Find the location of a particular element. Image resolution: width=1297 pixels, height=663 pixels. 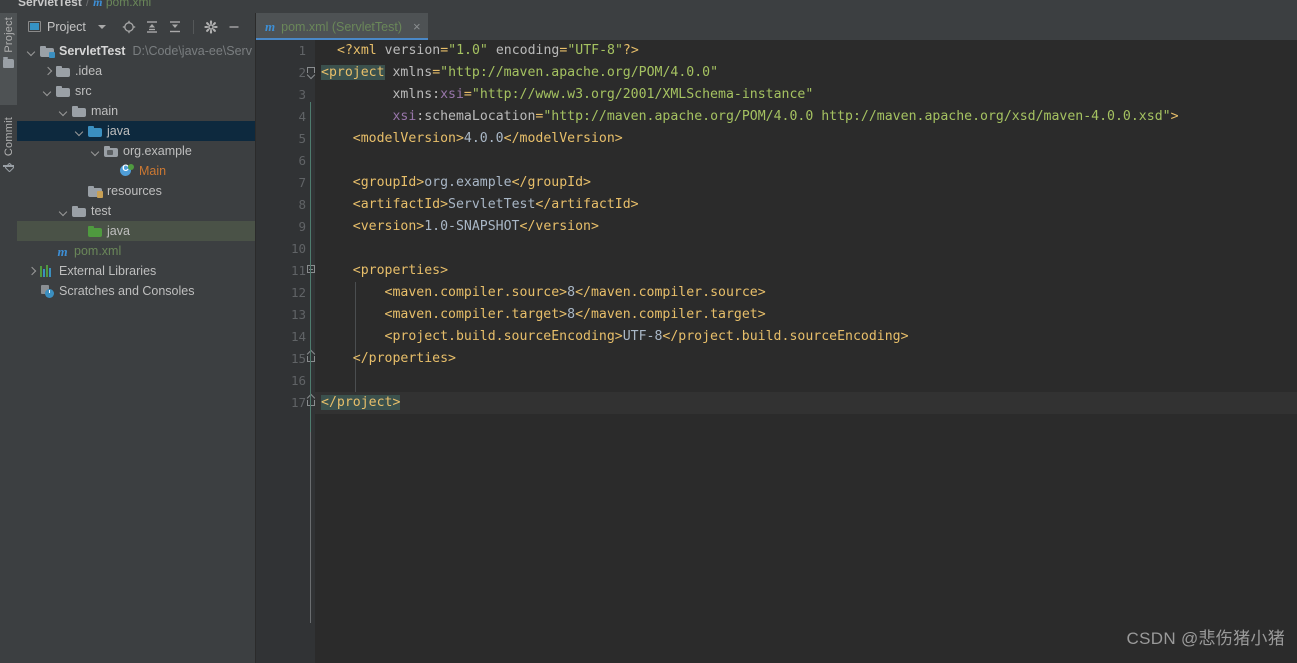

source-folder-icon is located at coordinates (95, 131).